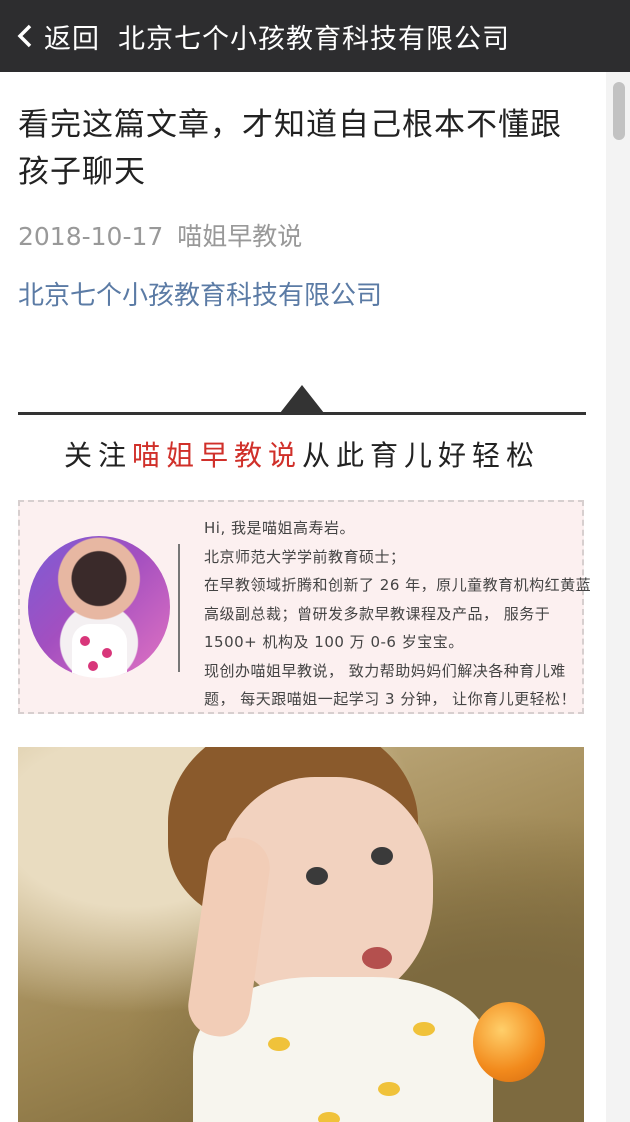 This screenshot has height=1122, width=630. I want to click on author-avatar, so click(99, 607).